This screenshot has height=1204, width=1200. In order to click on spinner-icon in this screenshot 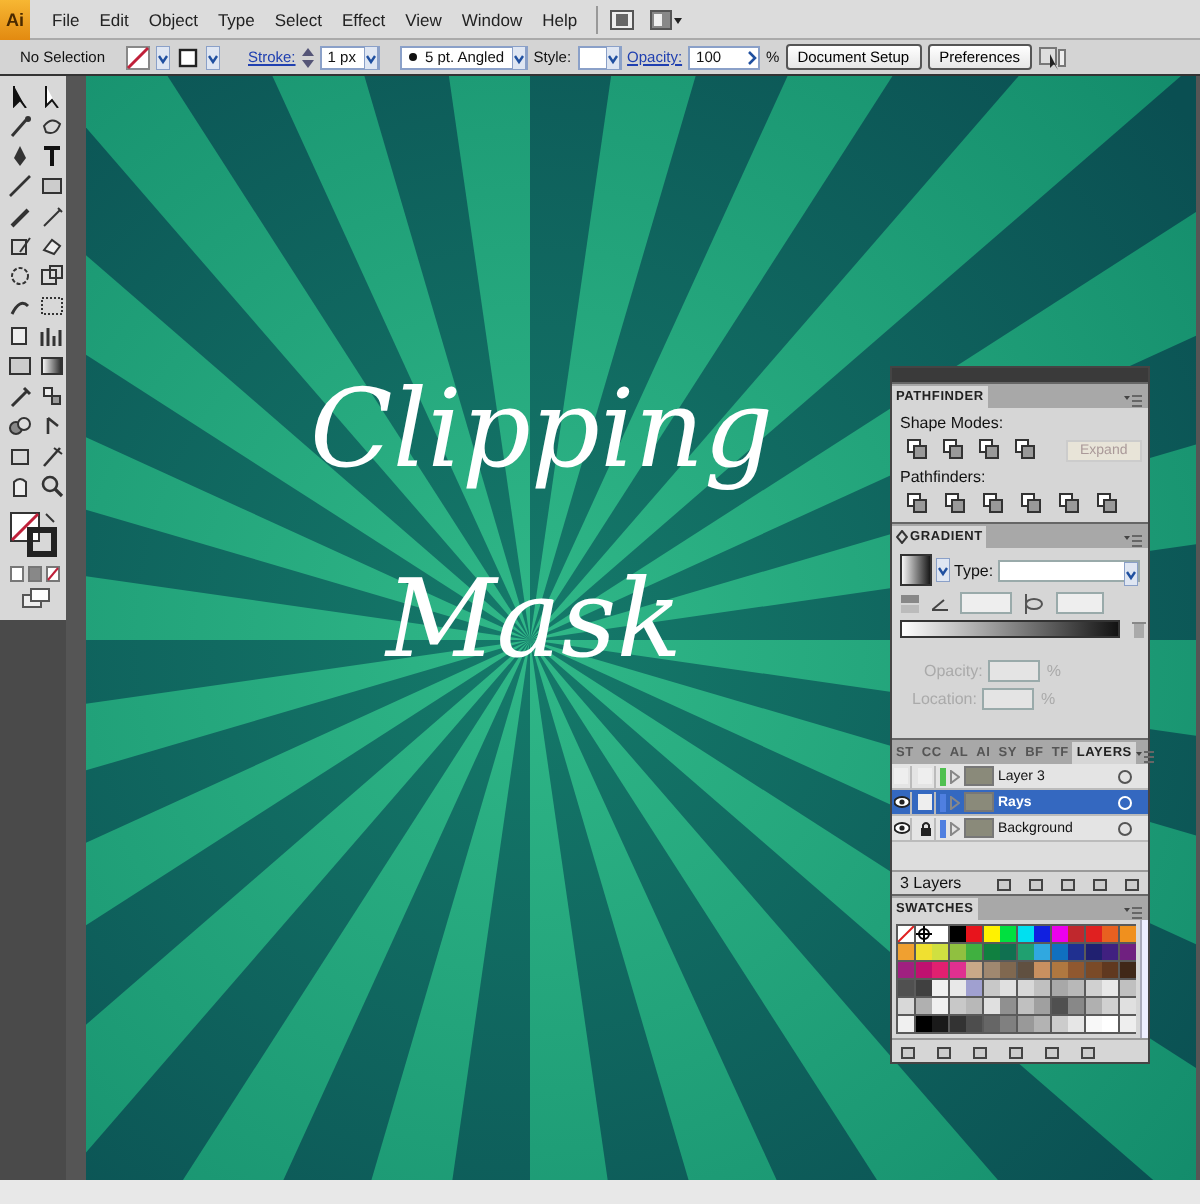, I will do `click(307, 57)`.